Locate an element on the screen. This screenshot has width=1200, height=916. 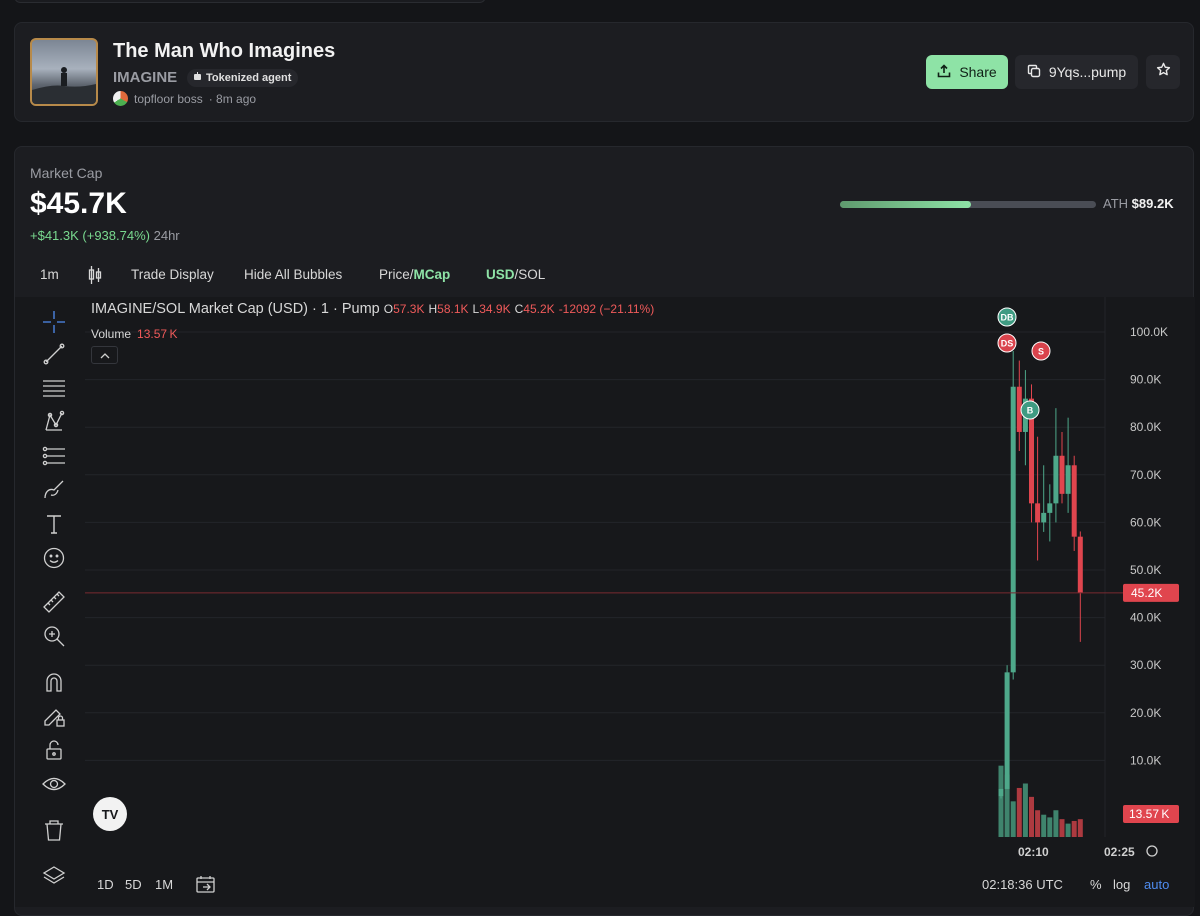
close-label: C is located at coordinates (519, 309).